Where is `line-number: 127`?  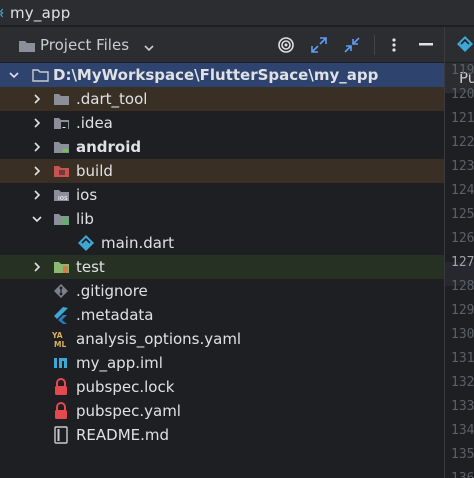
line-number: 127 is located at coordinates (462, 262).